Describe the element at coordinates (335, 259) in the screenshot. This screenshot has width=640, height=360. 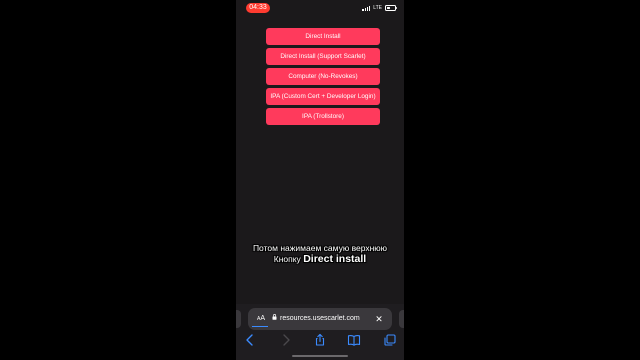
I see `caption-emphasis: Direct install` at that location.